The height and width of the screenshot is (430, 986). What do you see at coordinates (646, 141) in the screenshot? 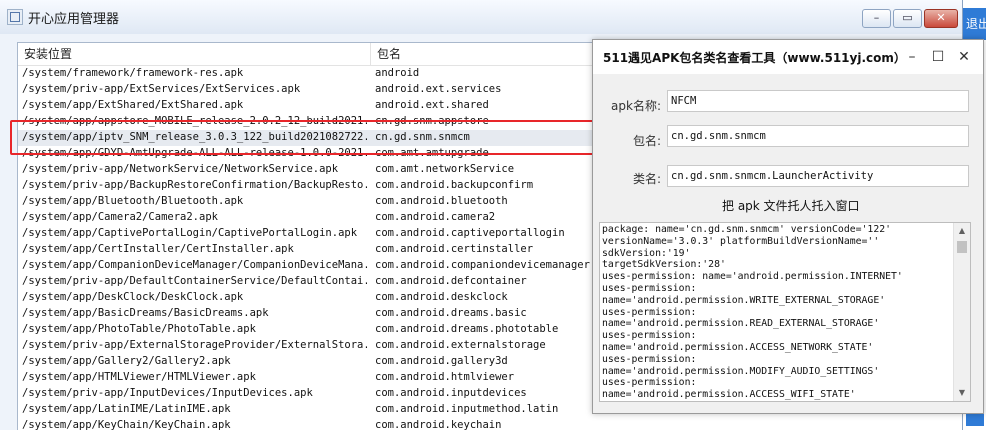
I see `package-label: 包名:` at bounding box center [646, 141].